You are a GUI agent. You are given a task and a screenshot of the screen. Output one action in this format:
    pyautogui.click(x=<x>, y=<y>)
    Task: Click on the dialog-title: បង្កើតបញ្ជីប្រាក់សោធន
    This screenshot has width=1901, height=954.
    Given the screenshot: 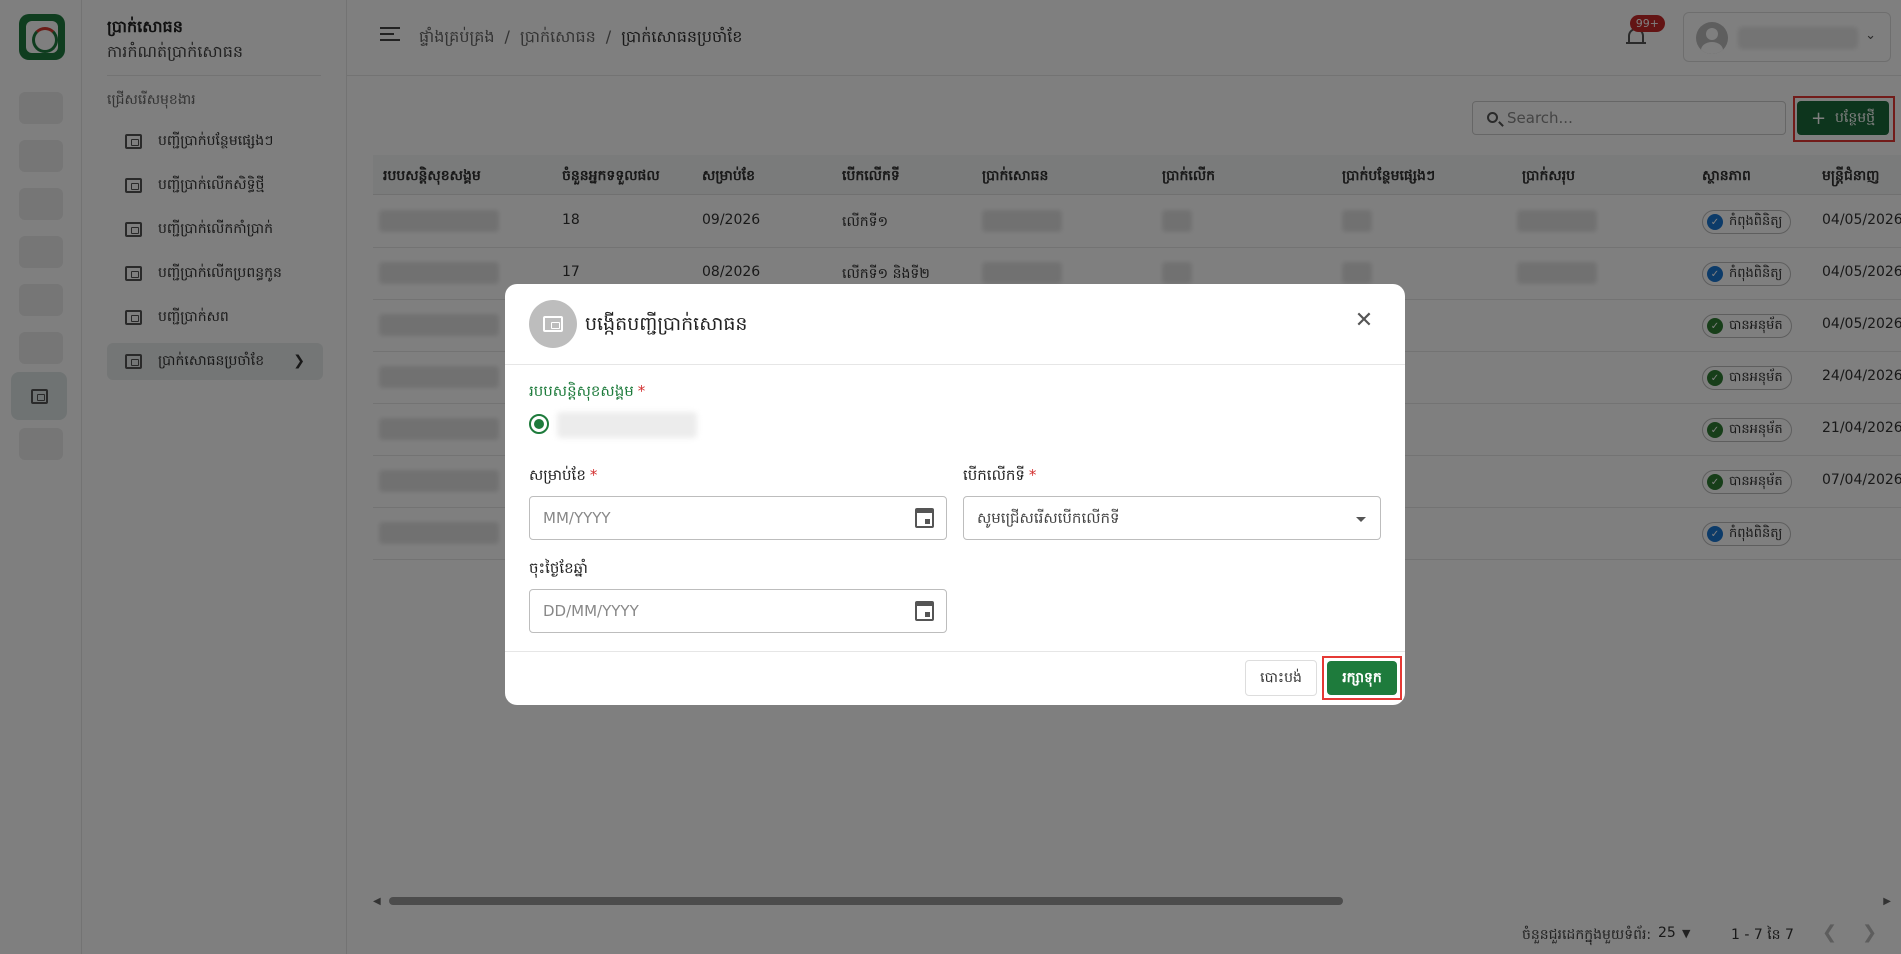 What is the action you would take?
    pyautogui.click(x=666, y=324)
    